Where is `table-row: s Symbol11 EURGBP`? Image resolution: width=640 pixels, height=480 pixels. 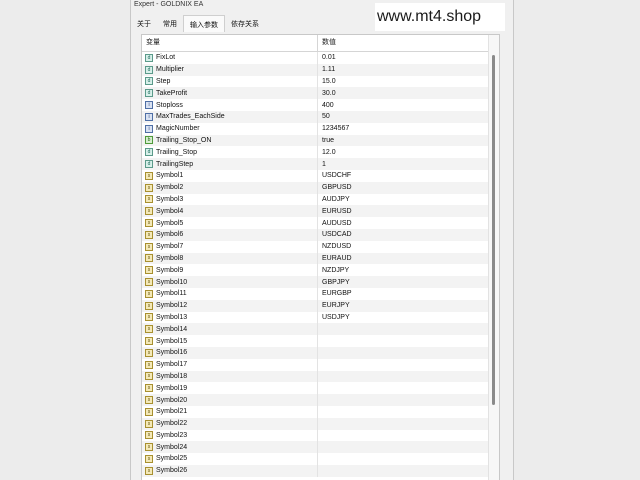 table-row: s Symbol11 EURGBP is located at coordinates (315, 293).